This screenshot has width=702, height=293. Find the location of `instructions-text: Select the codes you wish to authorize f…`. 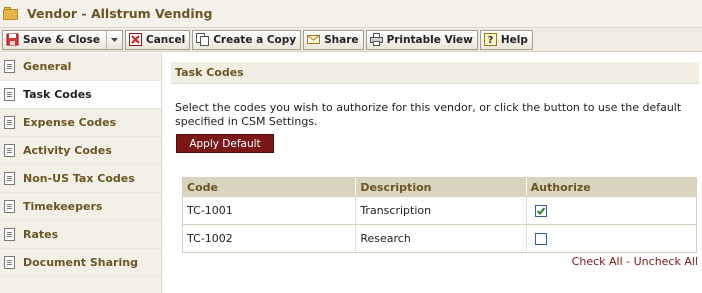

instructions-text: Select the codes you wish to authorize f… is located at coordinates (428, 114).